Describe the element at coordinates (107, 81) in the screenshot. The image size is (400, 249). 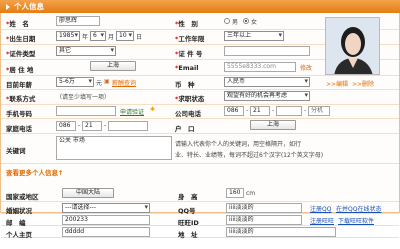
I see `salary-query-icon: ▣` at that location.